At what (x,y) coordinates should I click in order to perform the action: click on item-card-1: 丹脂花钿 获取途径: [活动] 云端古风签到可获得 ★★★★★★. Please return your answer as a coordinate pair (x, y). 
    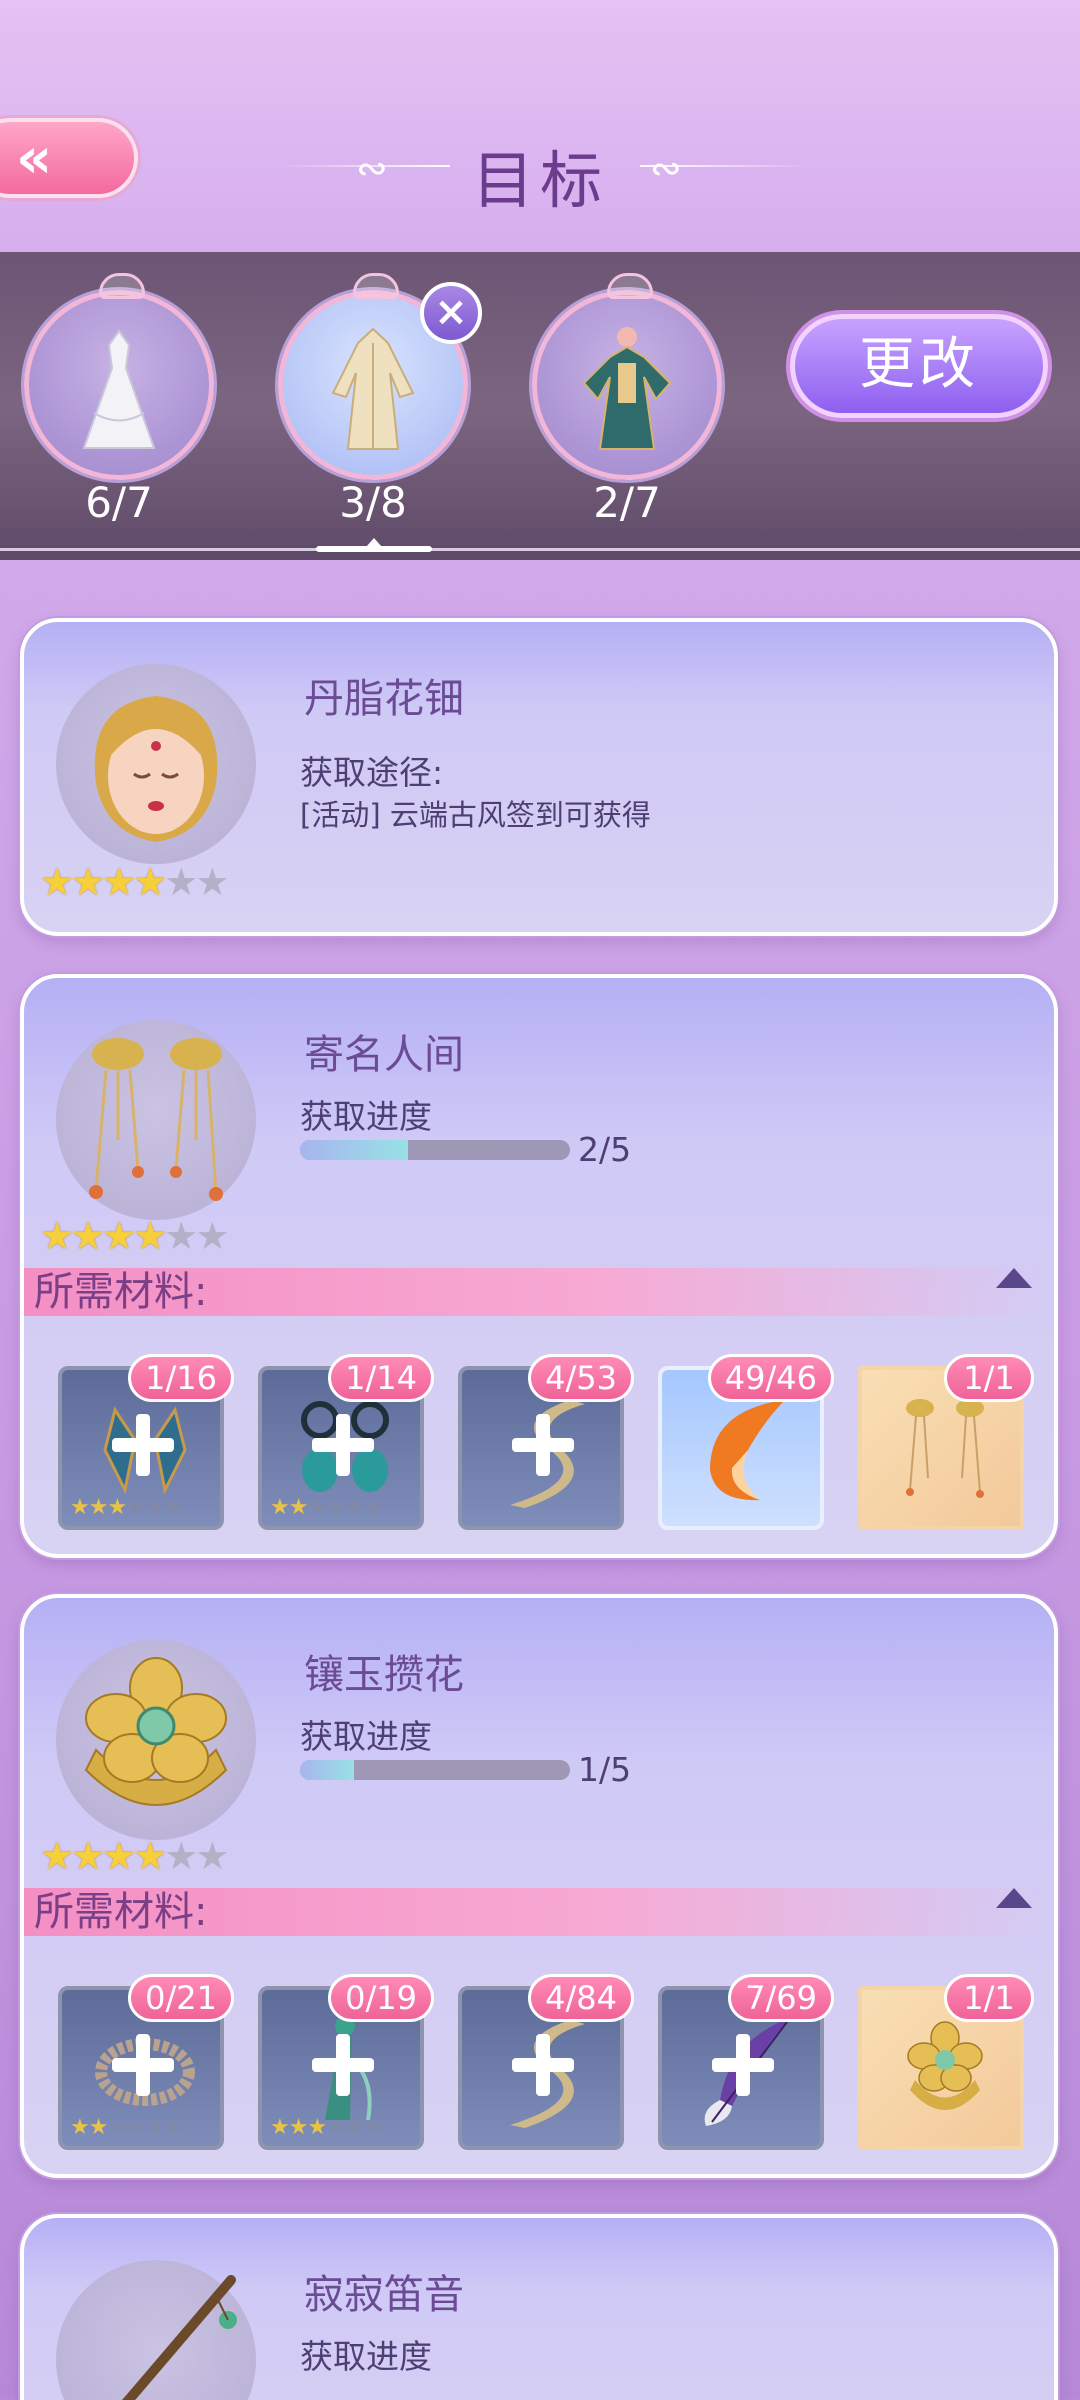
    Looking at the image, I should click on (539, 777).